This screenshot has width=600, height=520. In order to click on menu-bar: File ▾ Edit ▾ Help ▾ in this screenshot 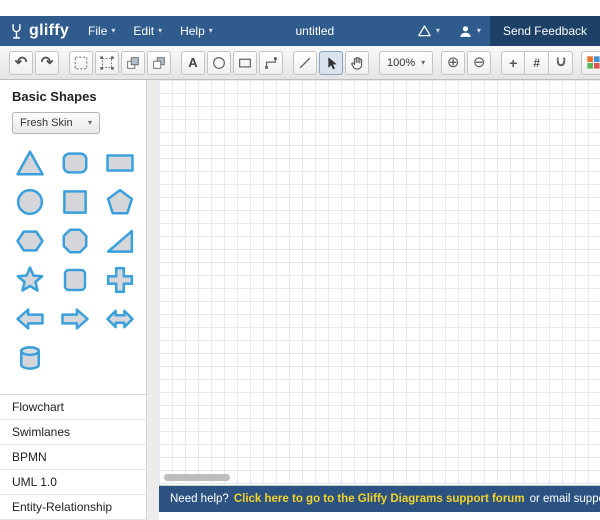, I will do `click(150, 31)`.